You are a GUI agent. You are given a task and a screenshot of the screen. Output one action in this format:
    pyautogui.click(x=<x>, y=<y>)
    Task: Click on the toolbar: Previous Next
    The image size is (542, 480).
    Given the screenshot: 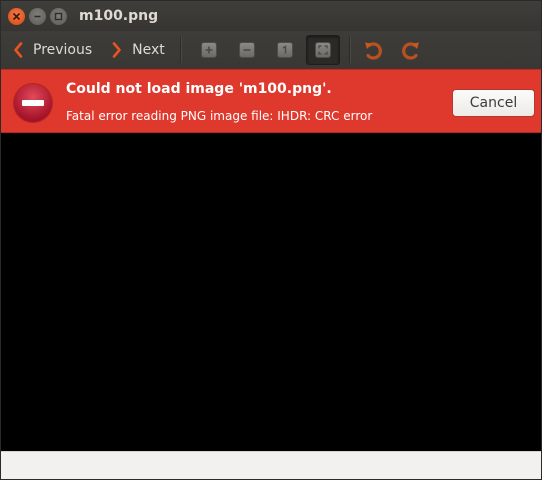 What is the action you would take?
    pyautogui.click(x=271, y=50)
    